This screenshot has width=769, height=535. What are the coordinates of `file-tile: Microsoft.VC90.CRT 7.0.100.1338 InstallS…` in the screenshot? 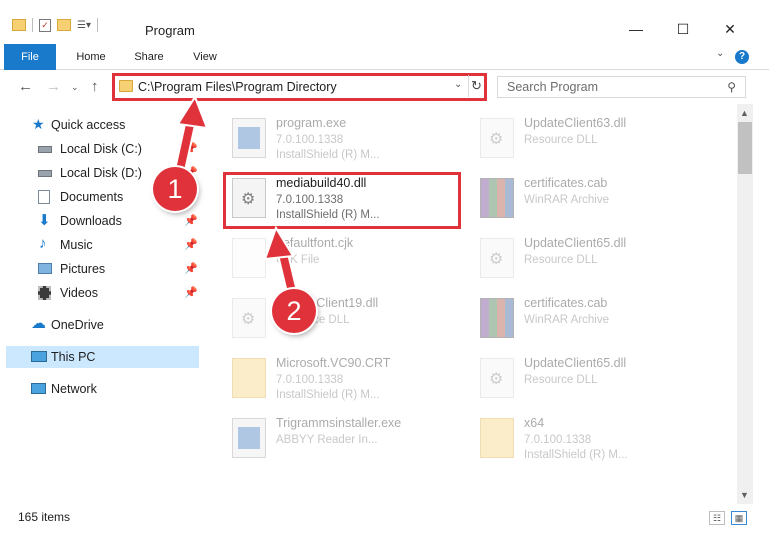 It's located at (351, 382).